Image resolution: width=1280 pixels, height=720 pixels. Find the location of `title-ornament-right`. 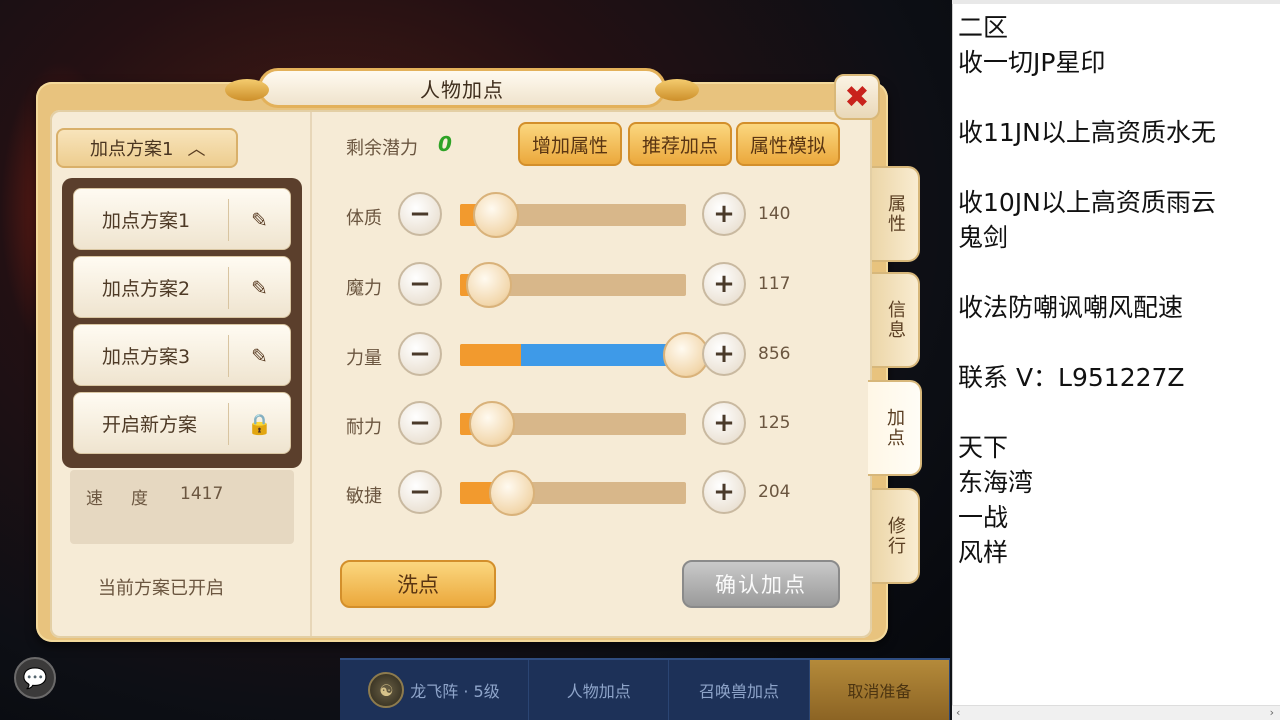

title-ornament-right is located at coordinates (677, 90).